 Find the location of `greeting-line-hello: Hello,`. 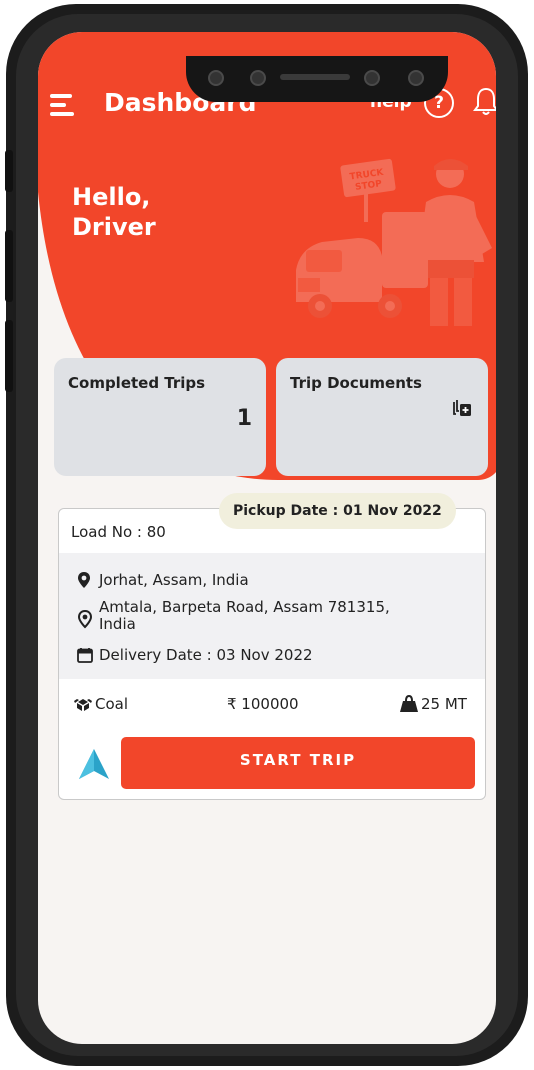

greeting-line-hello: Hello, is located at coordinates (111, 197).